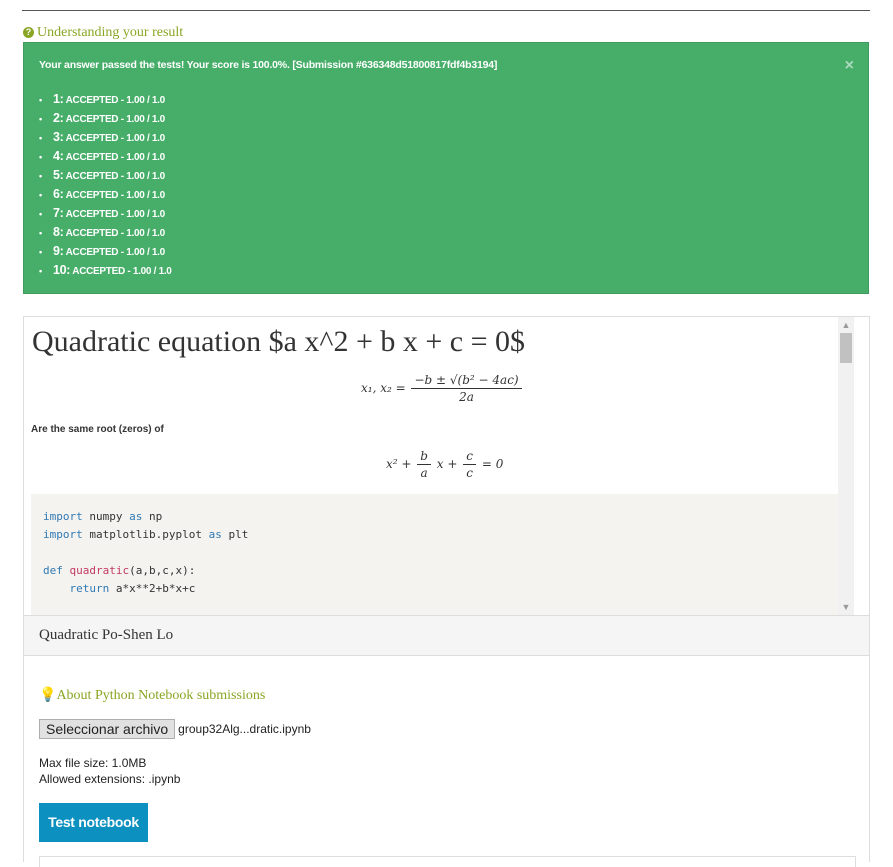 This screenshot has height=867, width=893. I want to click on test-number: 7:, so click(58, 213).